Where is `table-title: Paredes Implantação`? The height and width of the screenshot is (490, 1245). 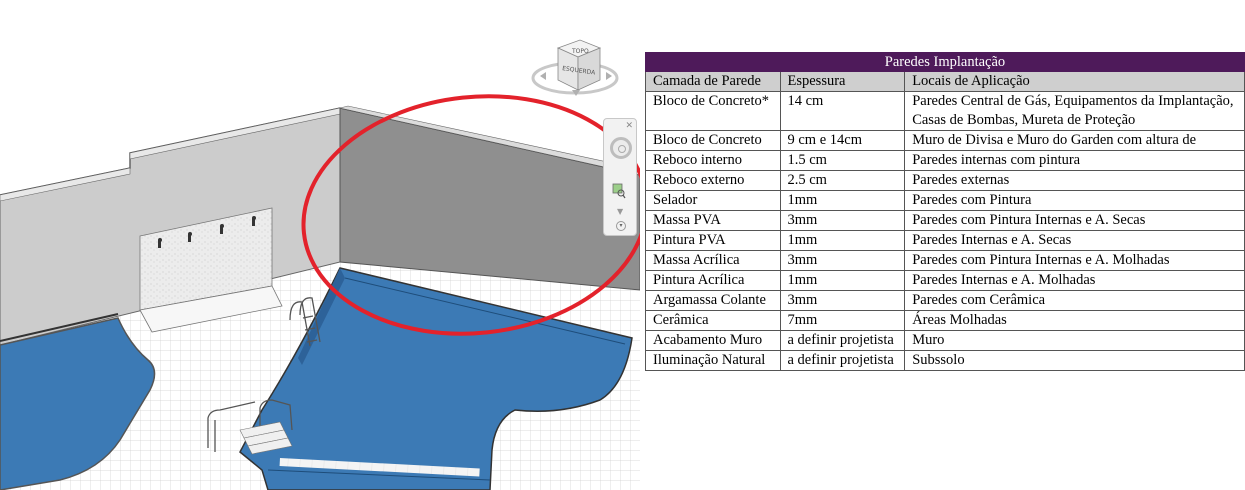 table-title: Paredes Implantação is located at coordinates (945, 62).